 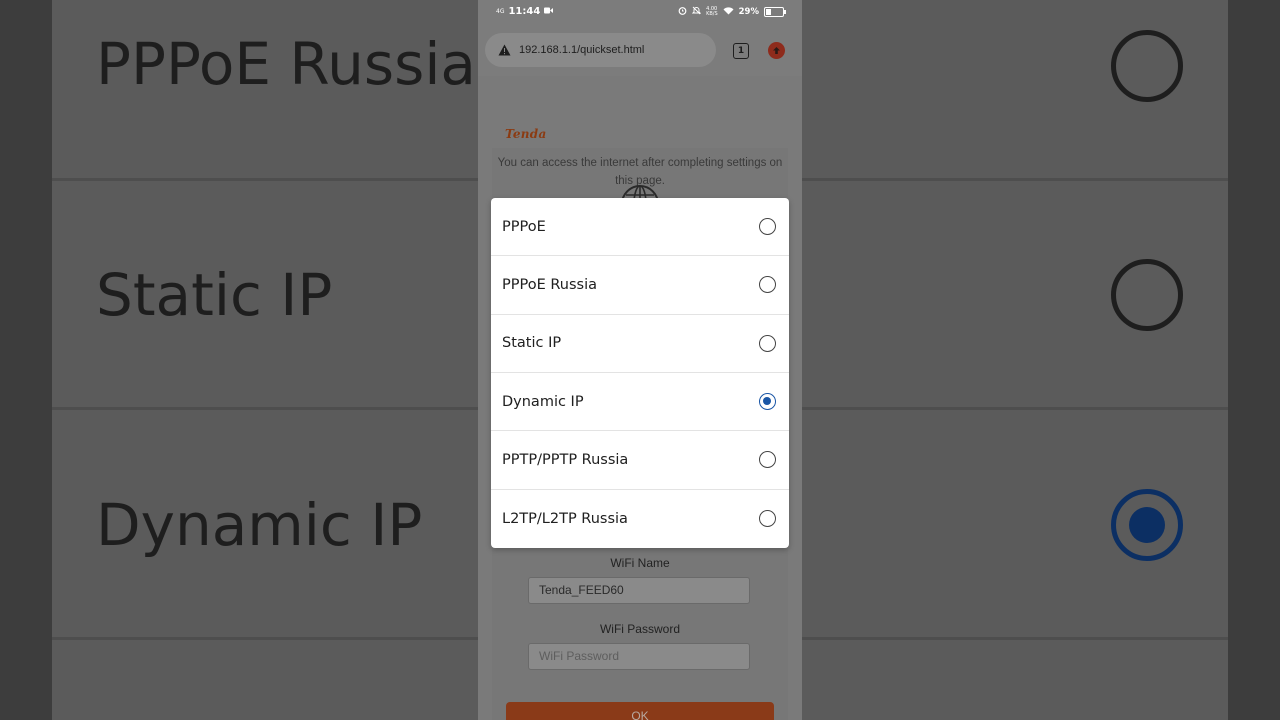 I want to click on option-dynamic-ip: Dynamic IP, so click(x=640, y=402).